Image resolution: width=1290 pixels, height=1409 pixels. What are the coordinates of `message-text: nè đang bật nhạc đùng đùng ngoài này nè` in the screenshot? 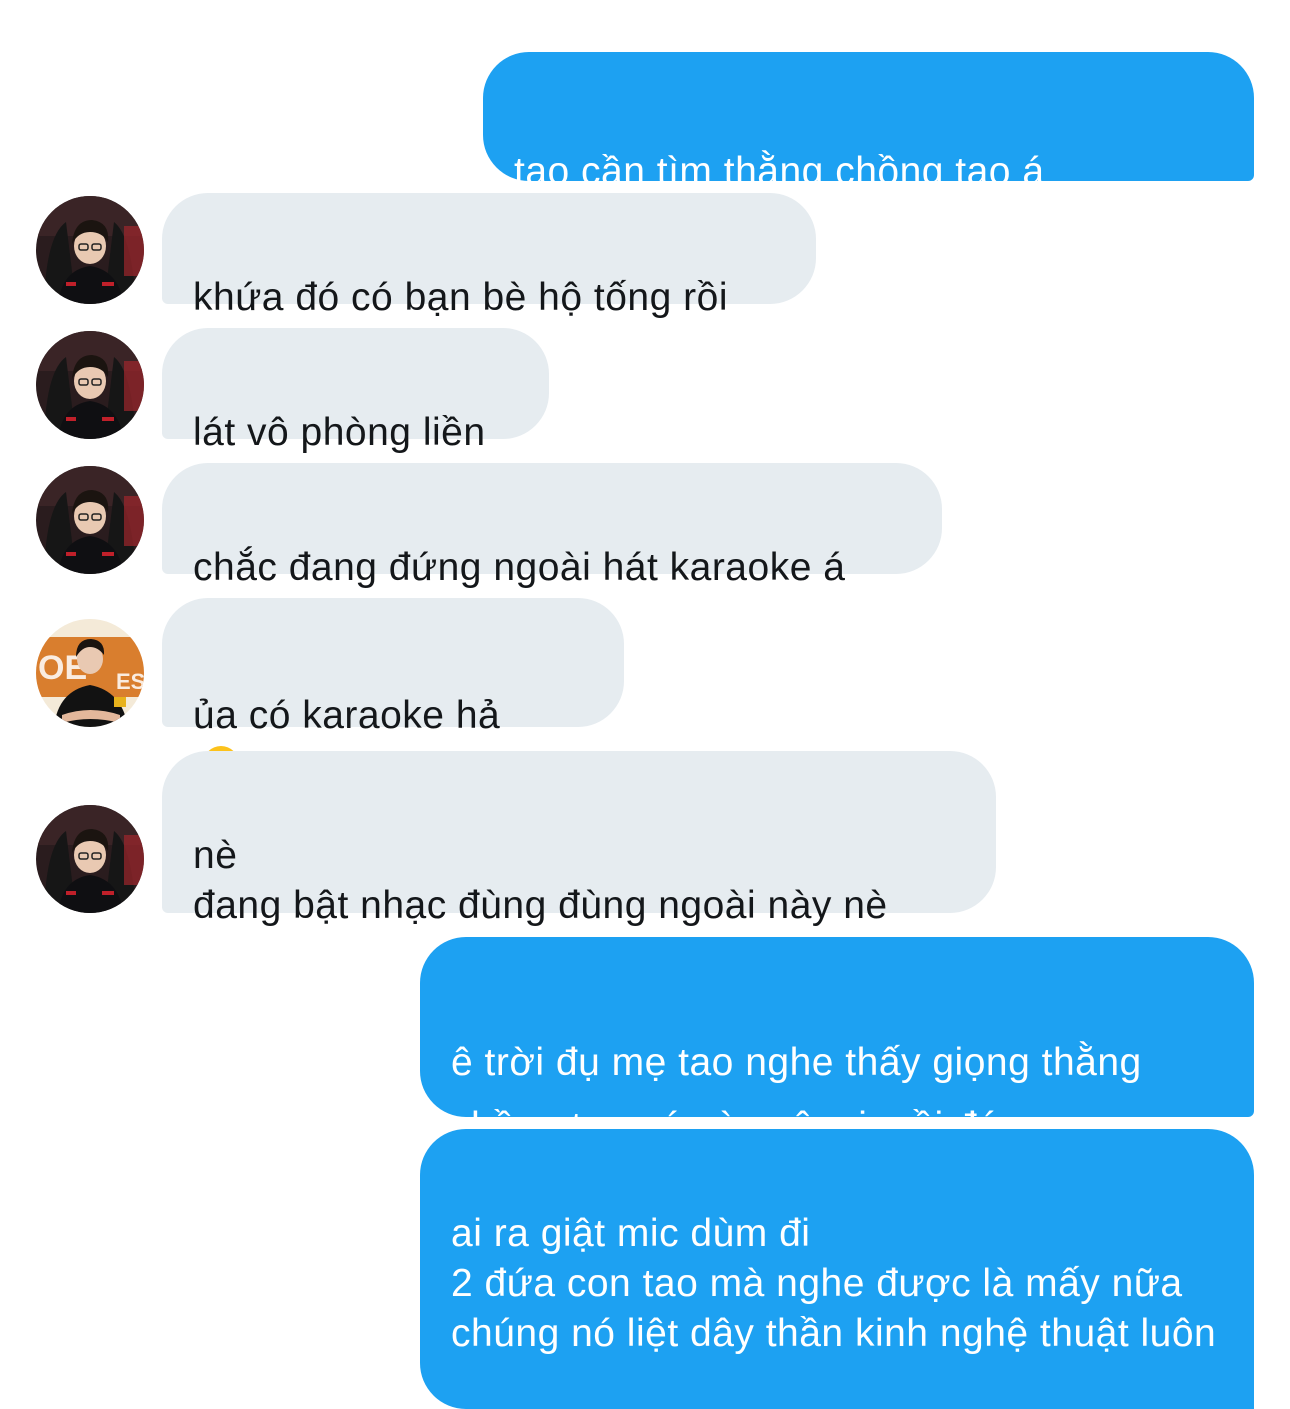 It's located at (540, 880).